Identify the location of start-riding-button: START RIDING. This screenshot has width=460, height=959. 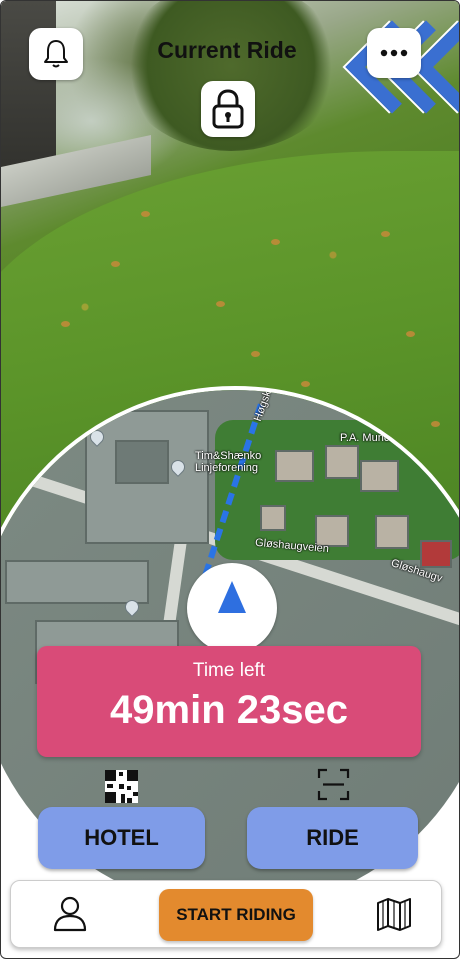
(236, 915).